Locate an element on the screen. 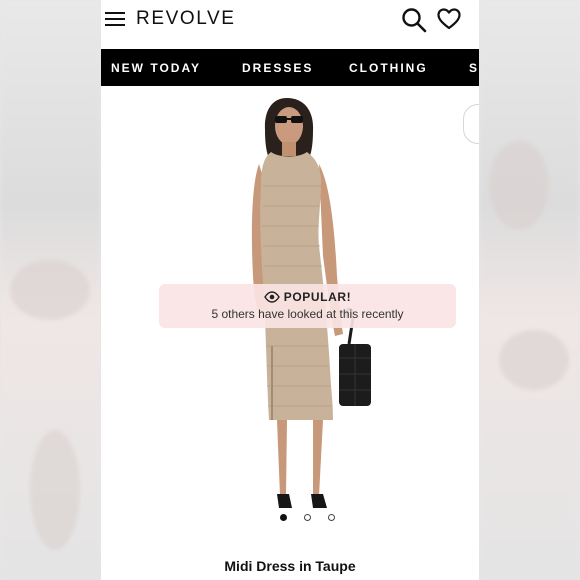 This screenshot has width=580, height=580. eye-icon is located at coordinates (271, 297).